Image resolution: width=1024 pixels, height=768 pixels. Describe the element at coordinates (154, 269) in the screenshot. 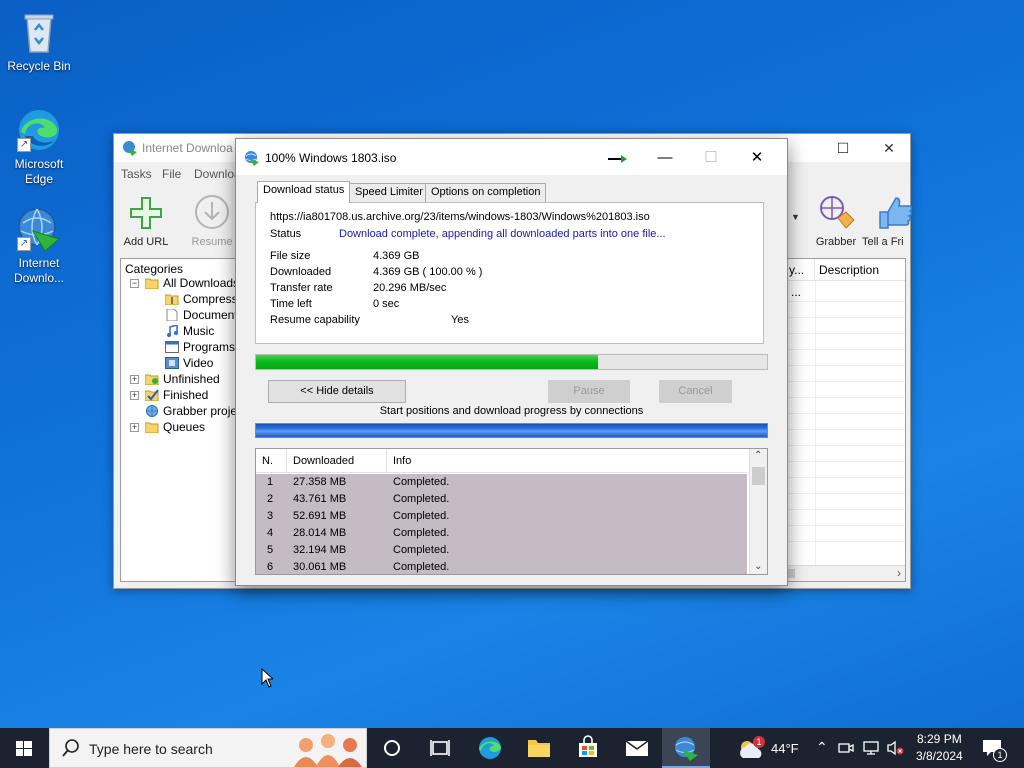

I see `categories-header: Categories` at that location.